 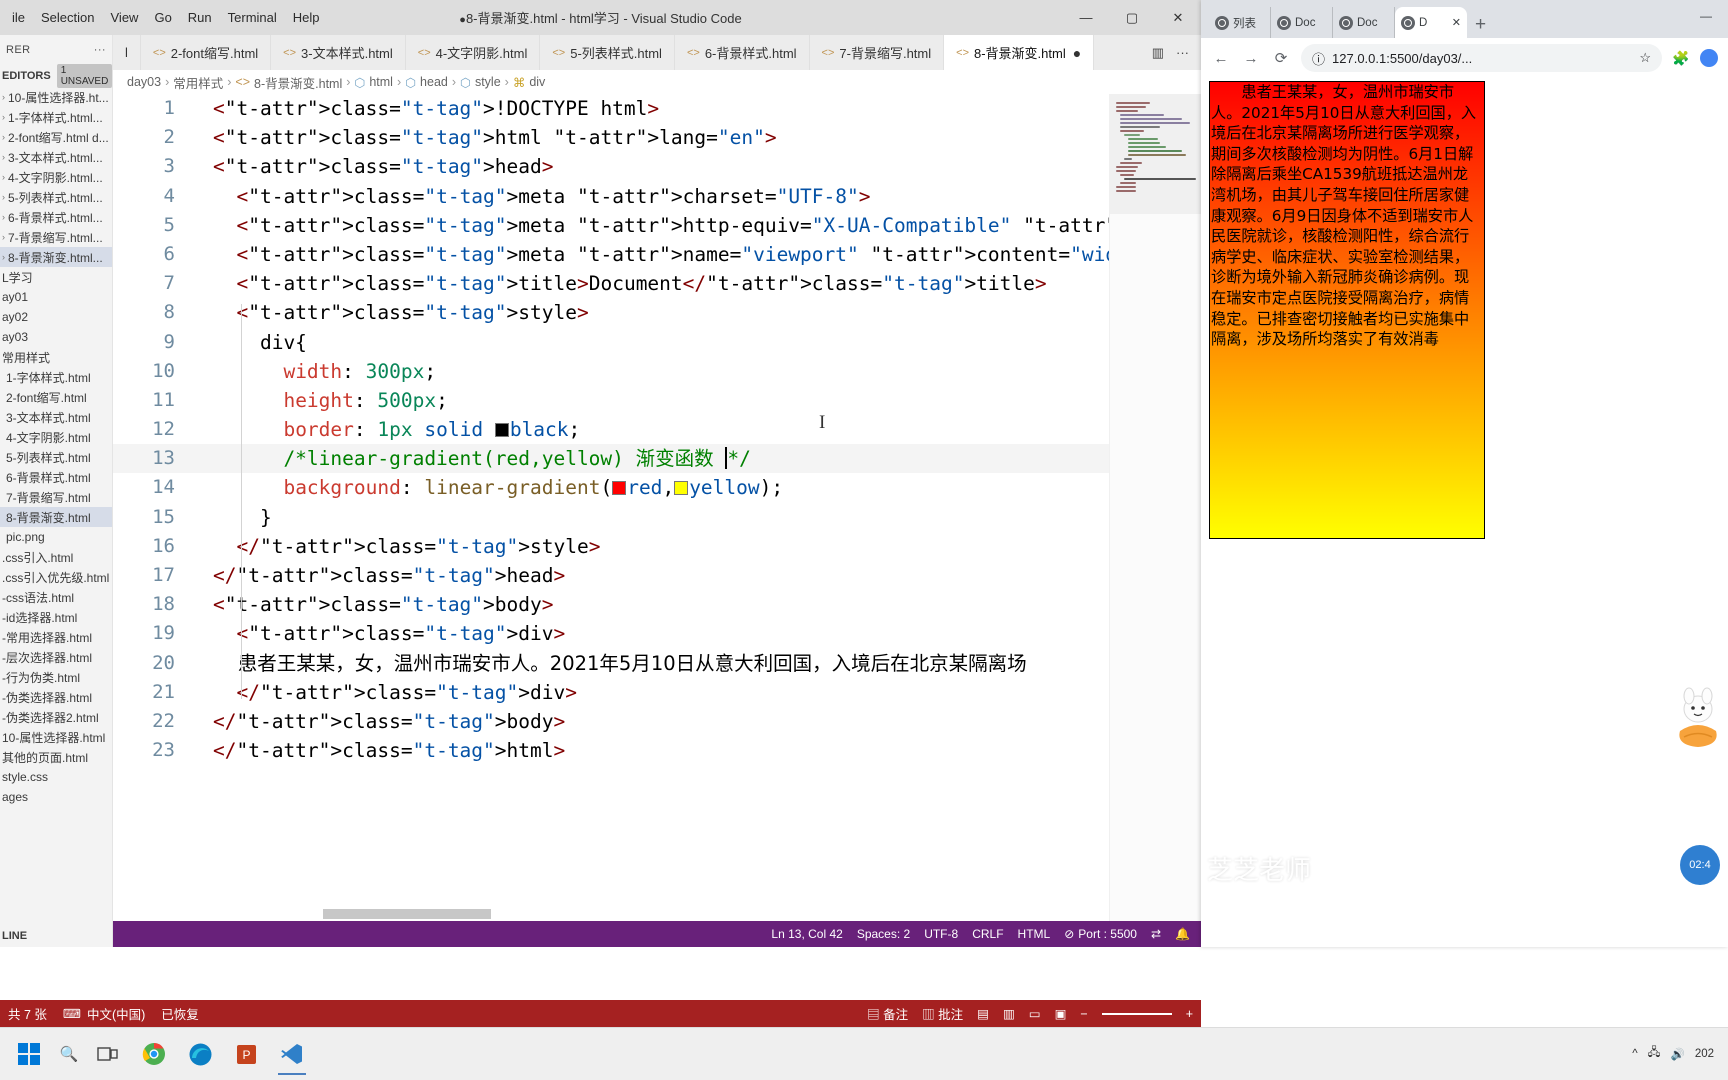 What do you see at coordinates (56, 437) in the screenshot?
I see `file-tree-item: 4-文字阴影.html` at bounding box center [56, 437].